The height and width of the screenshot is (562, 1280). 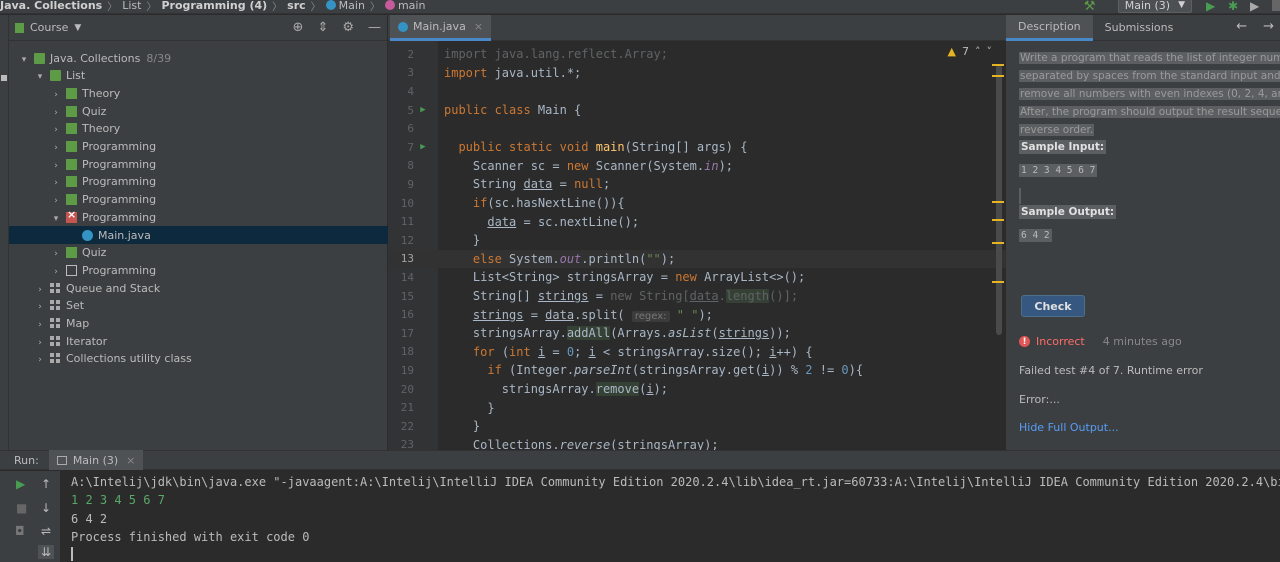 What do you see at coordinates (352, 6) in the screenshot?
I see `breadcrumb-item: Main` at bounding box center [352, 6].